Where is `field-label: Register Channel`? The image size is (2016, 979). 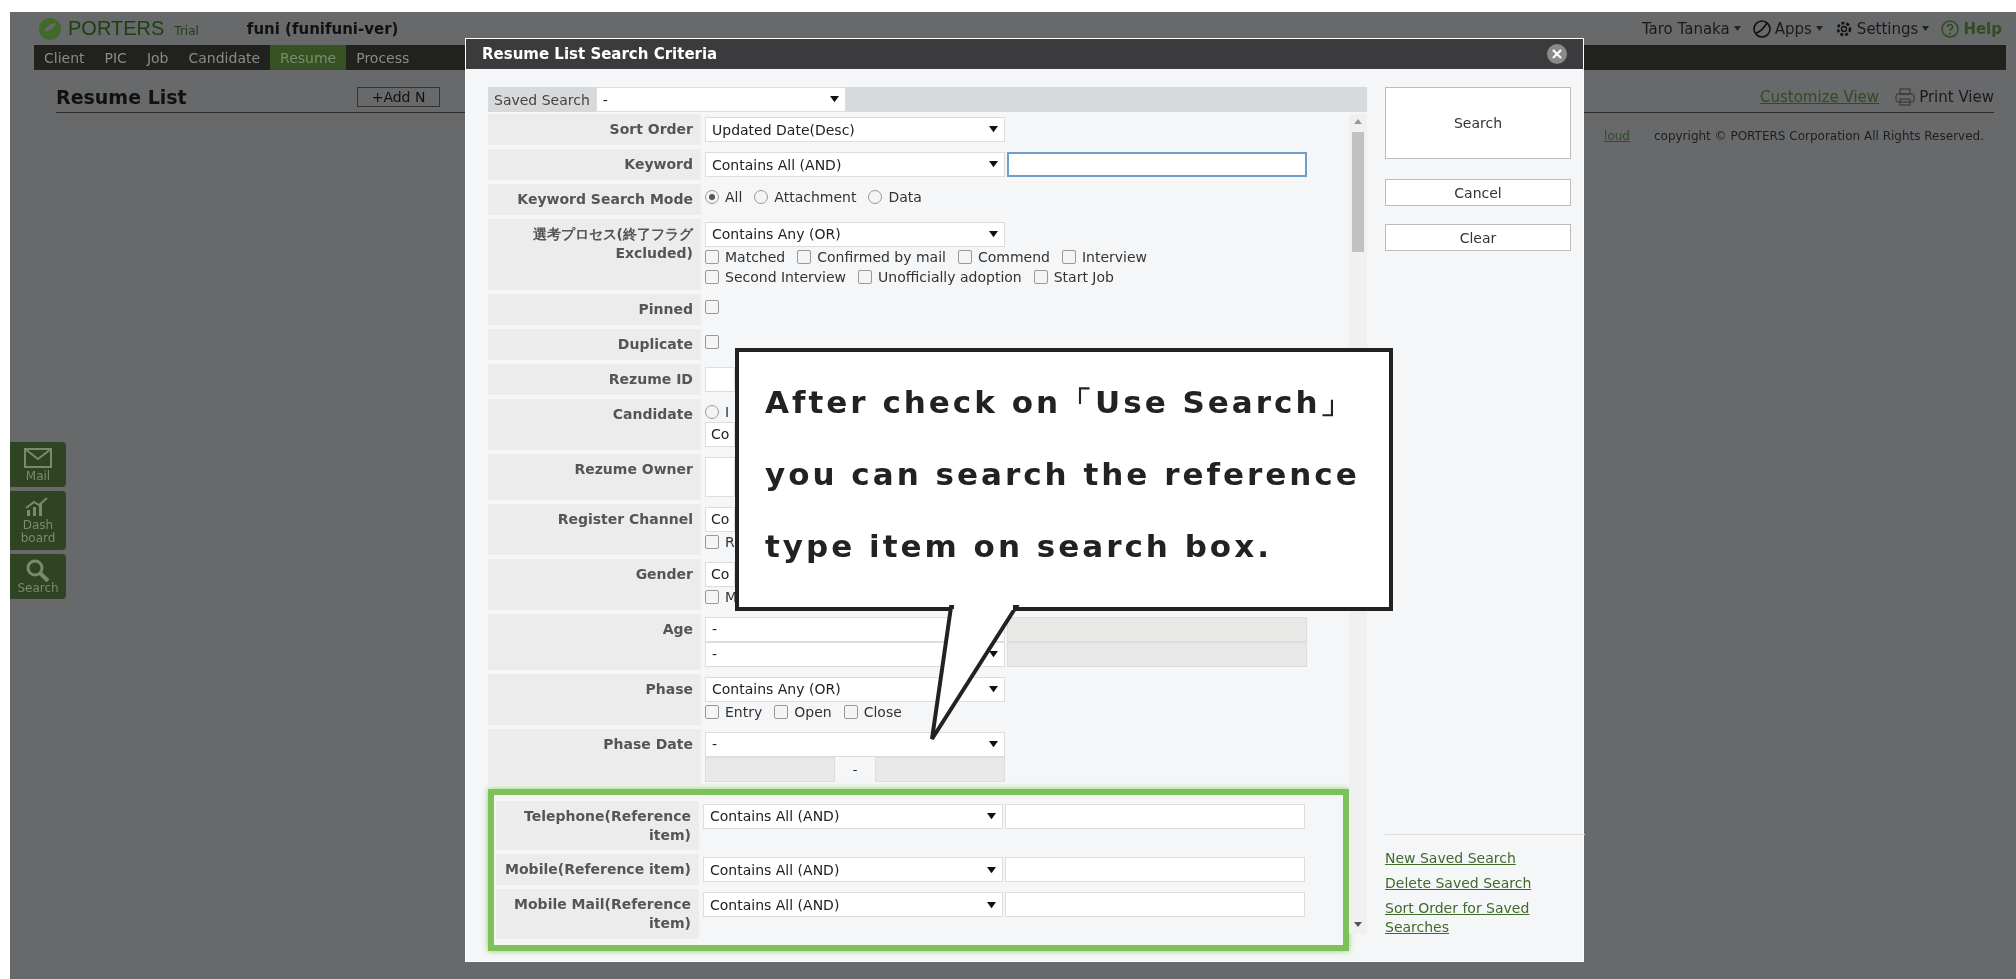 field-label: Register Channel is located at coordinates (594, 529).